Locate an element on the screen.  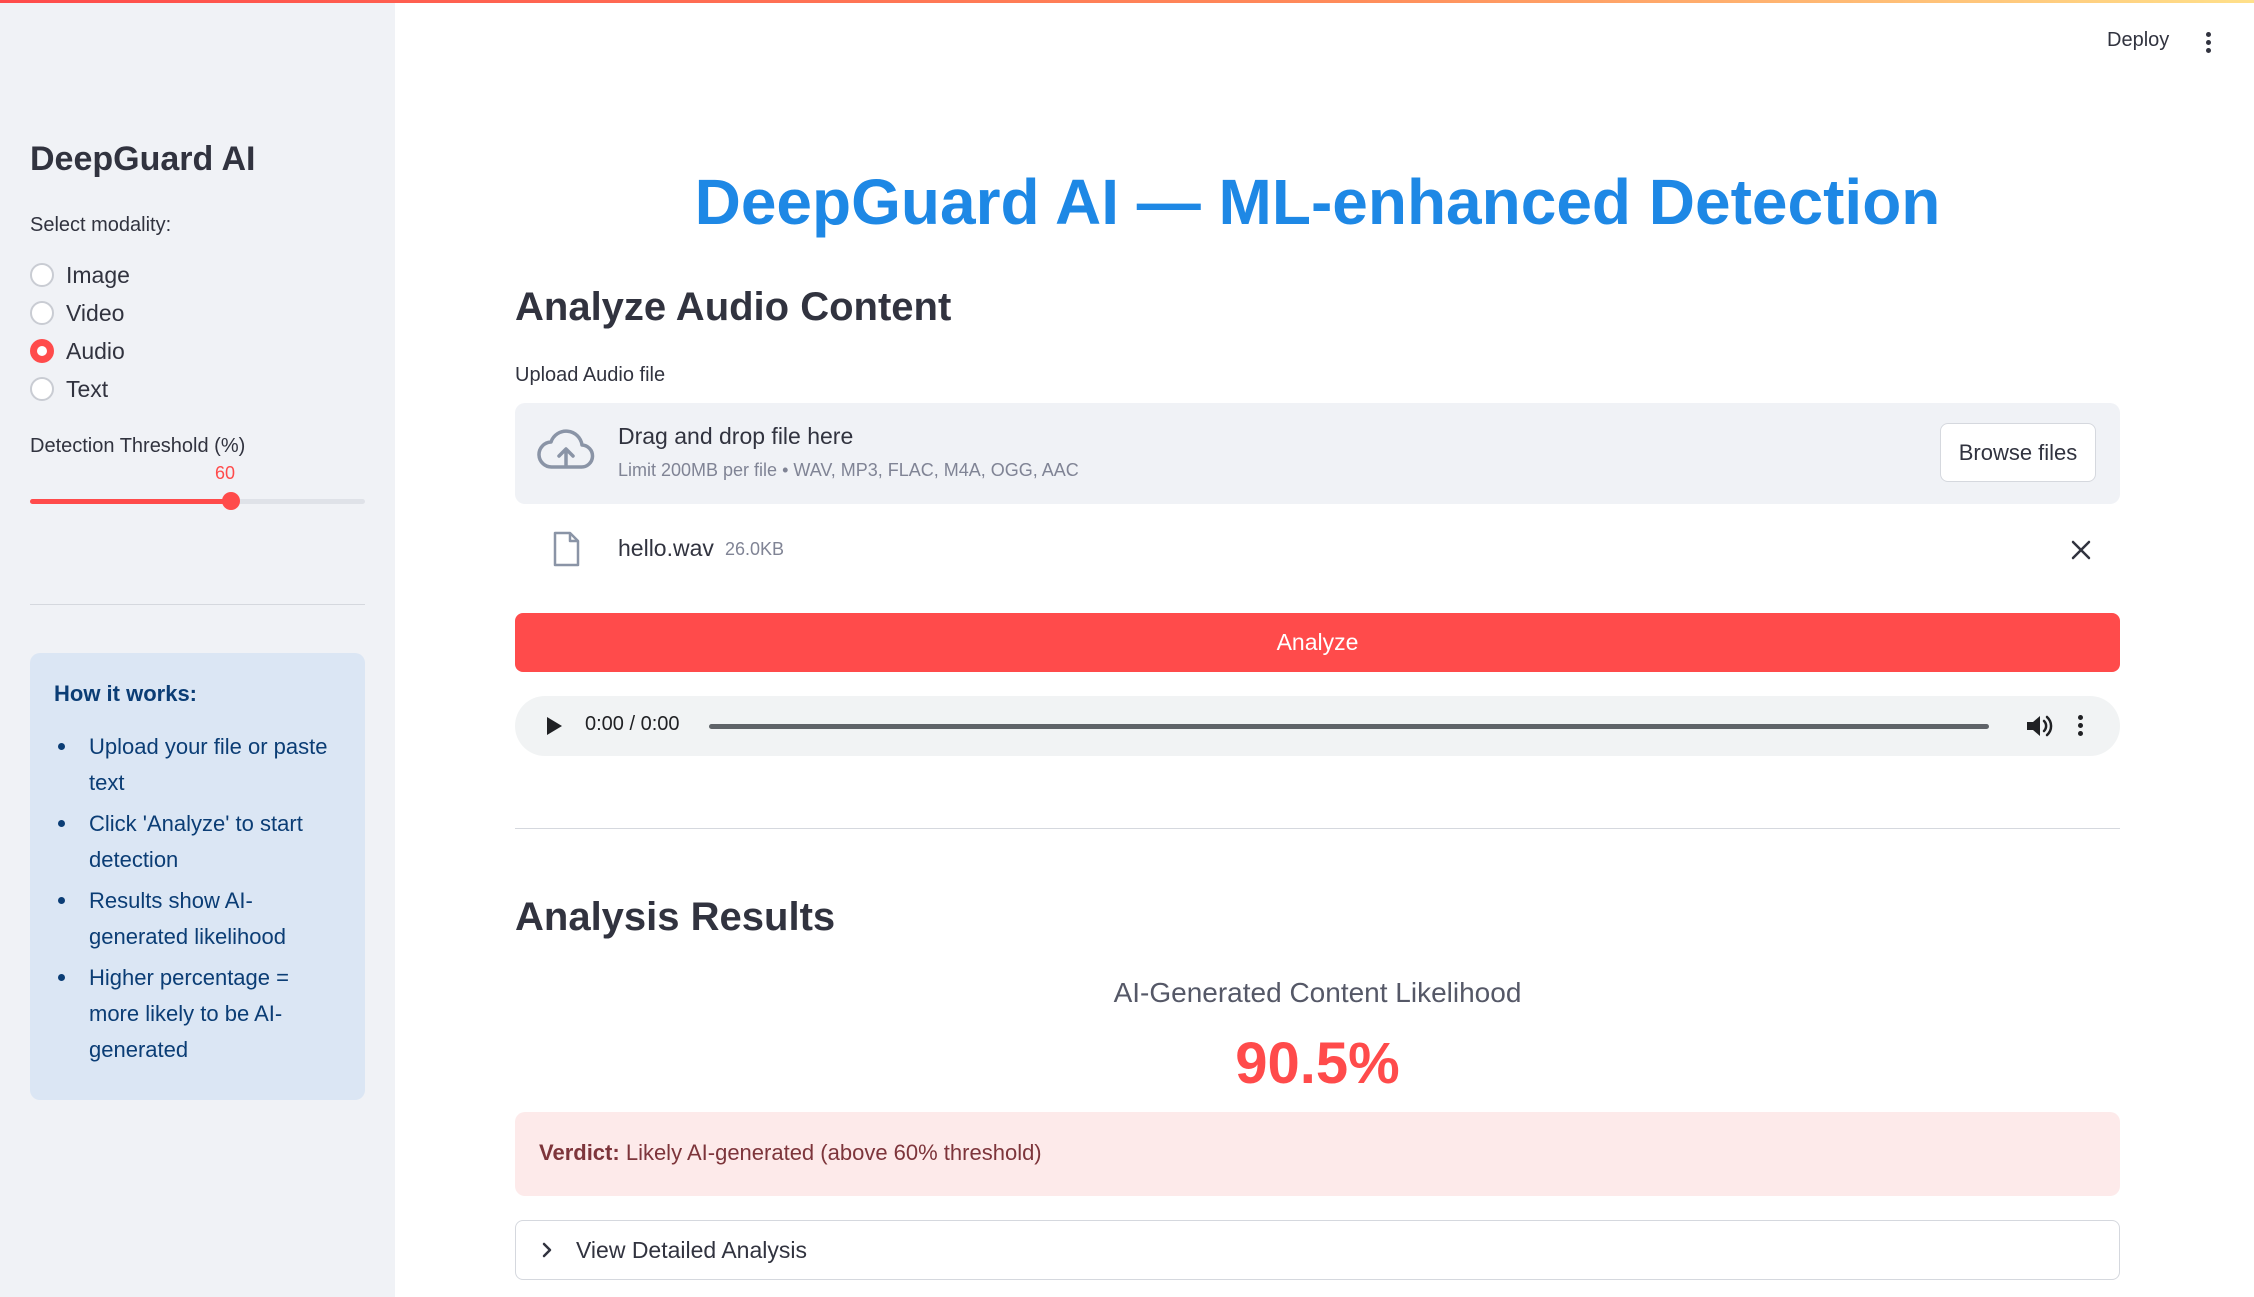
threshold-label: Detection Threshold (%) is located at coordinates (138, 446).